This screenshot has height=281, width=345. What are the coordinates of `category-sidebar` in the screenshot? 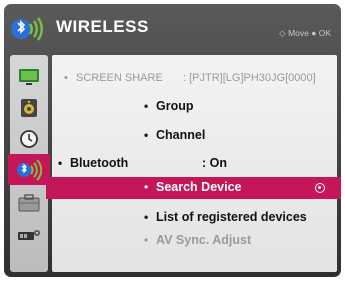 It's located at (29, 163).